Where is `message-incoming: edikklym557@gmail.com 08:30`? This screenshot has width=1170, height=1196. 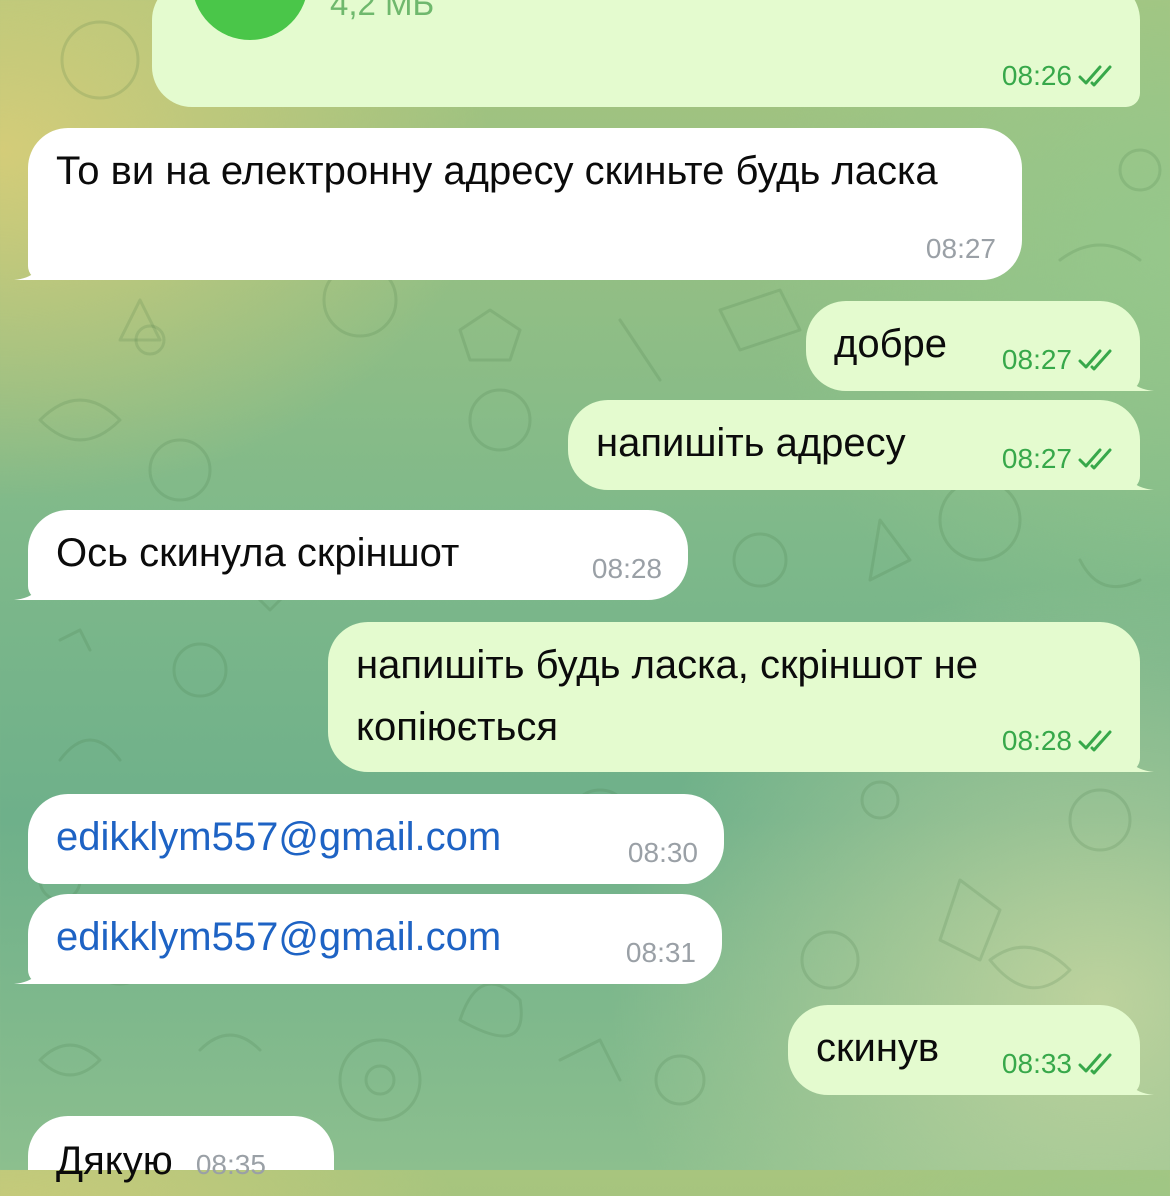 message-incoming: edikklym557@gmail.com 08:30 is located at coordinates (376, 839).